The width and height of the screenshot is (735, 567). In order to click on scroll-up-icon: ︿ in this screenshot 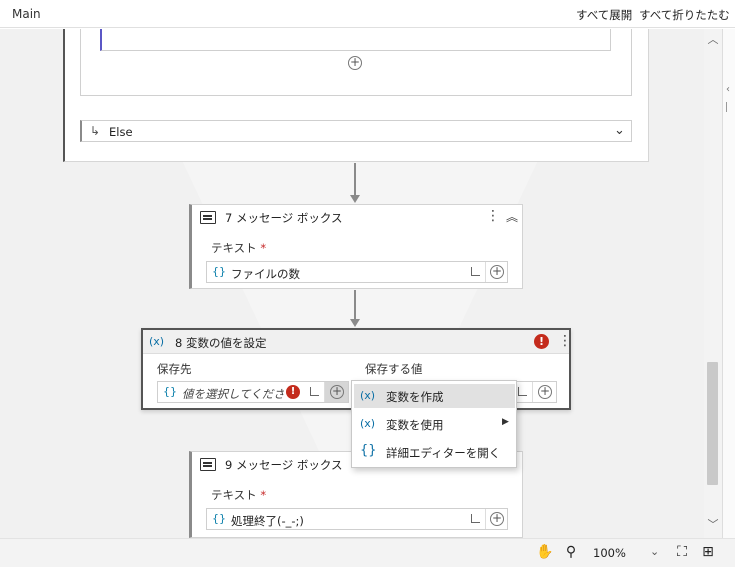, I will do `click(713, 38)`.